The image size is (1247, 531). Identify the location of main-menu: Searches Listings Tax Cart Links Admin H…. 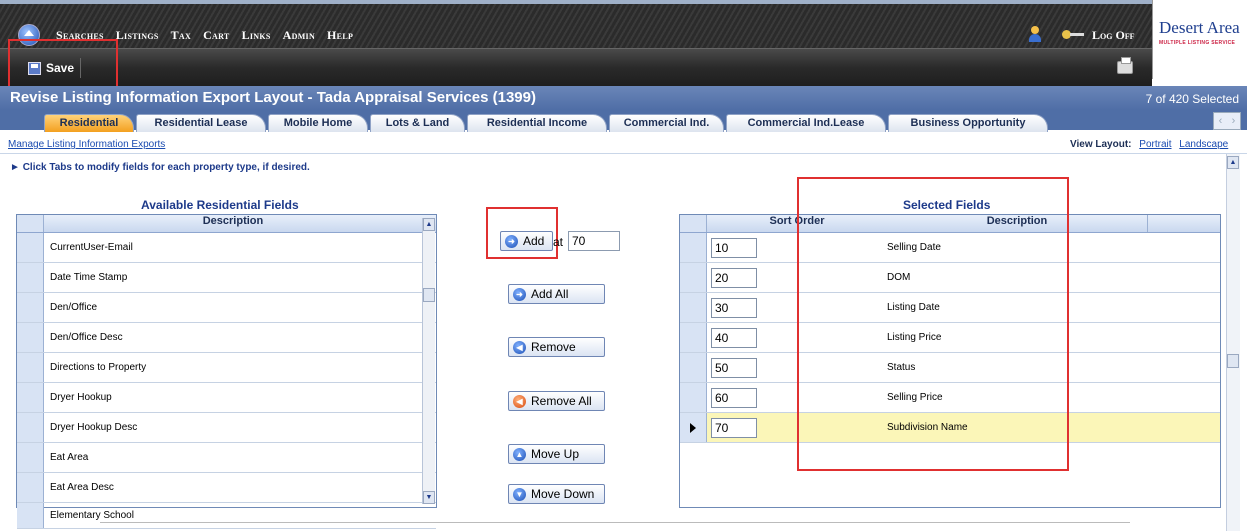
(204, 35).